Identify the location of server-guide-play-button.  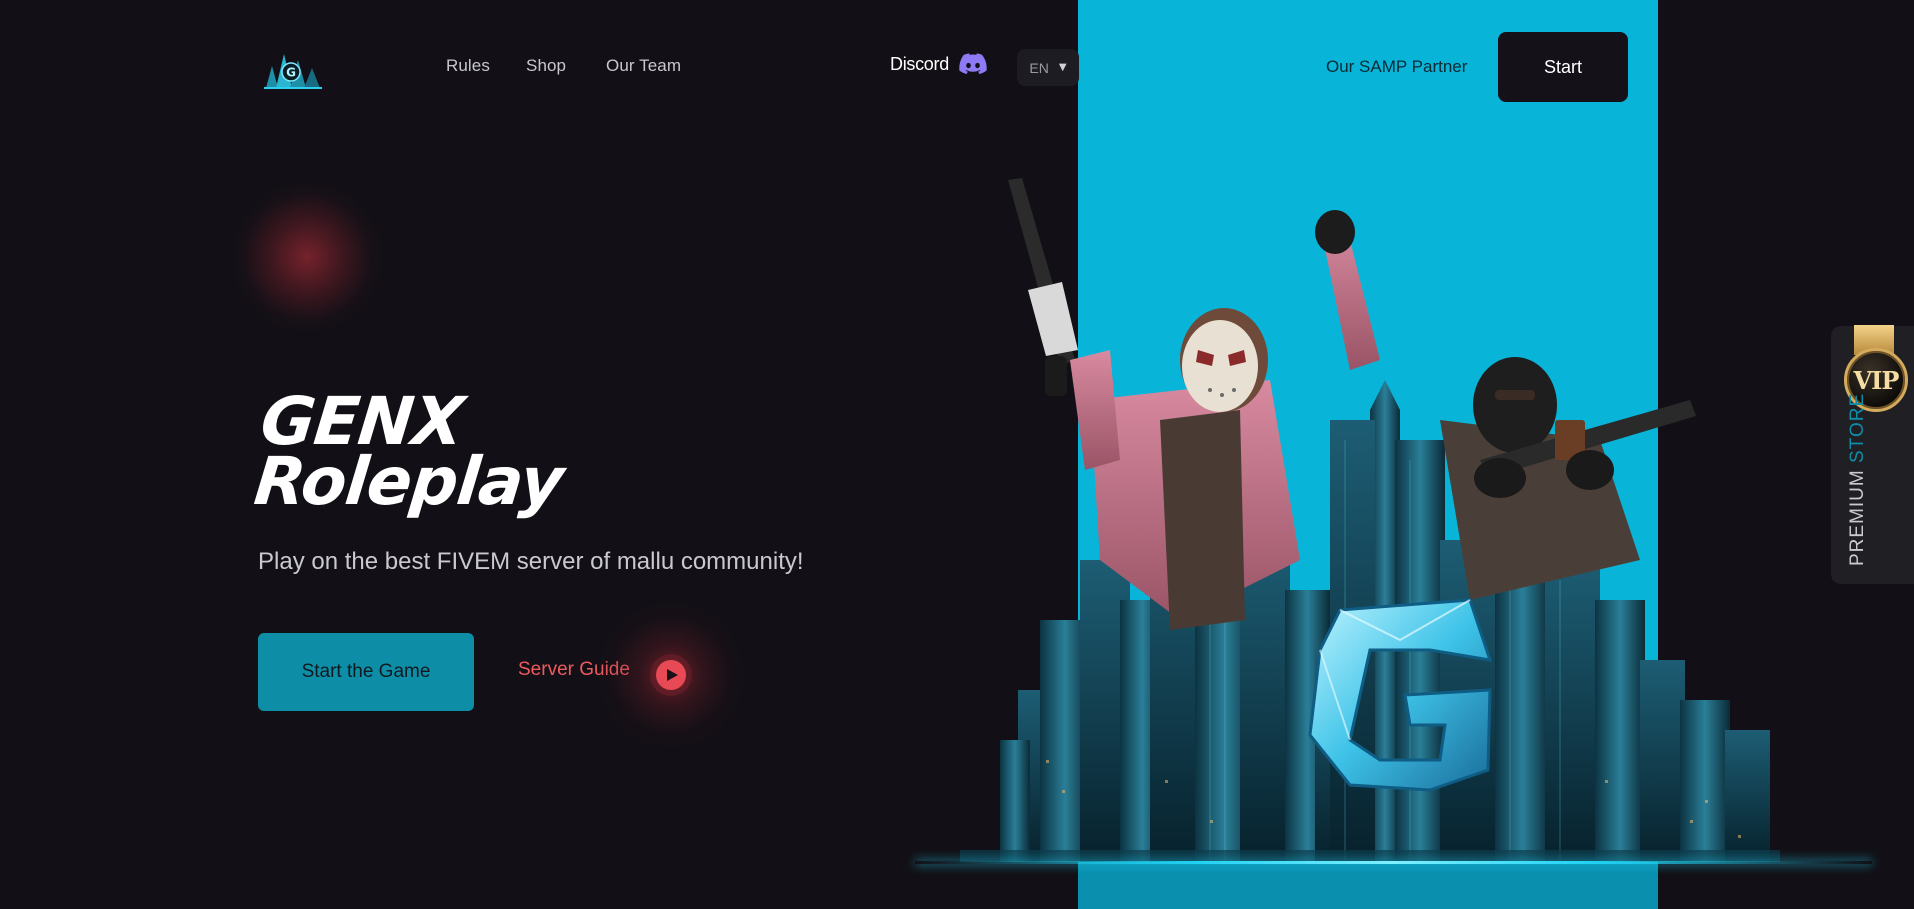
(671, 675).